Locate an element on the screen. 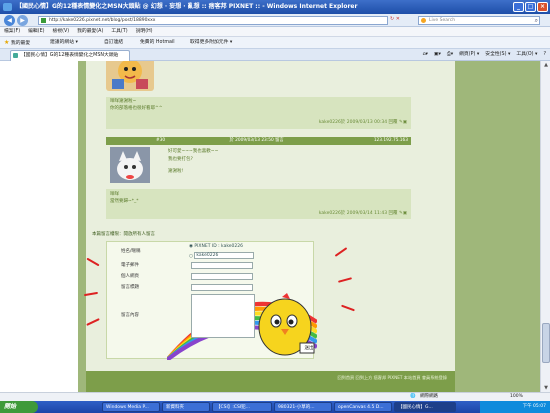  vertical-scrollbar: ▲ ▼ is located at coordinates (545, 226).